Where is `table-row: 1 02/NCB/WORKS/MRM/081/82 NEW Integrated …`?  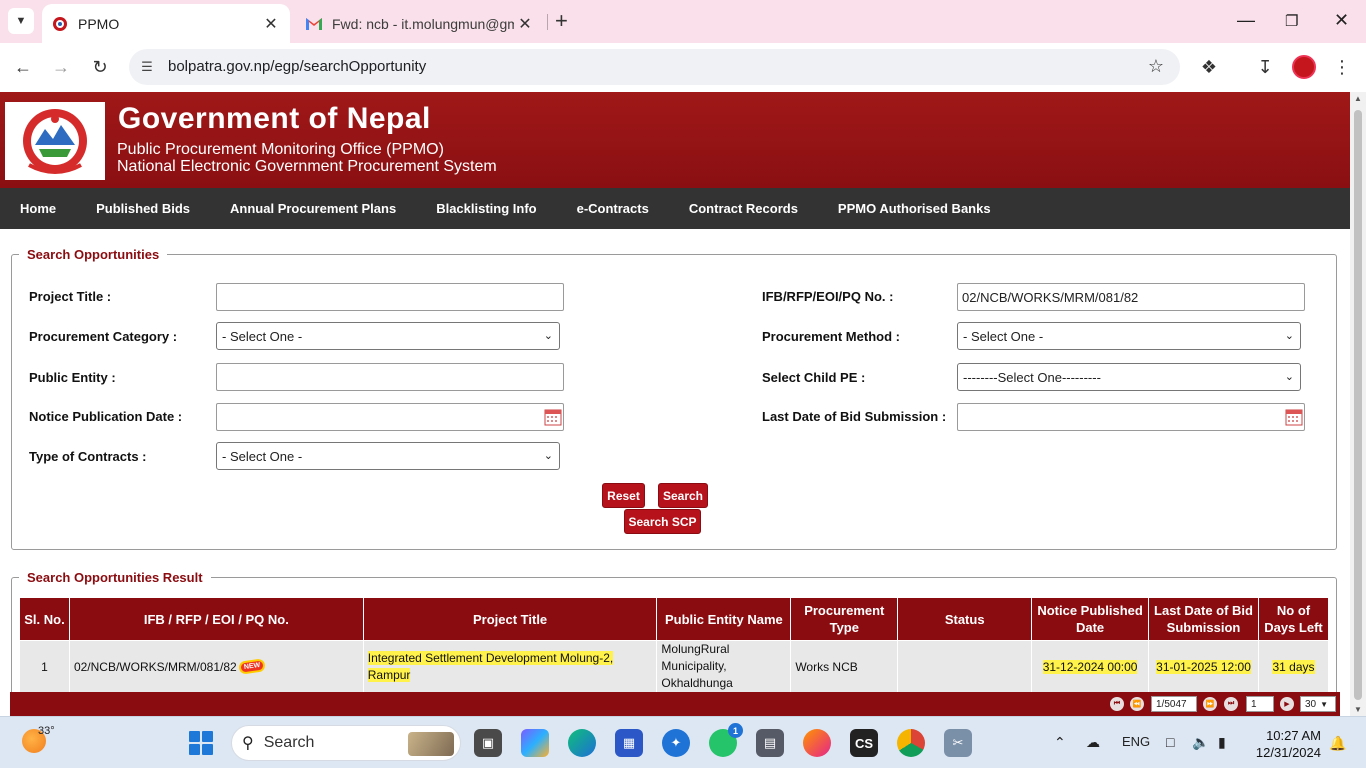
table-row: 1 02/NCB/WORKS/MRM/081/82 NEW Integrated … is located at coordinates (674, 666).